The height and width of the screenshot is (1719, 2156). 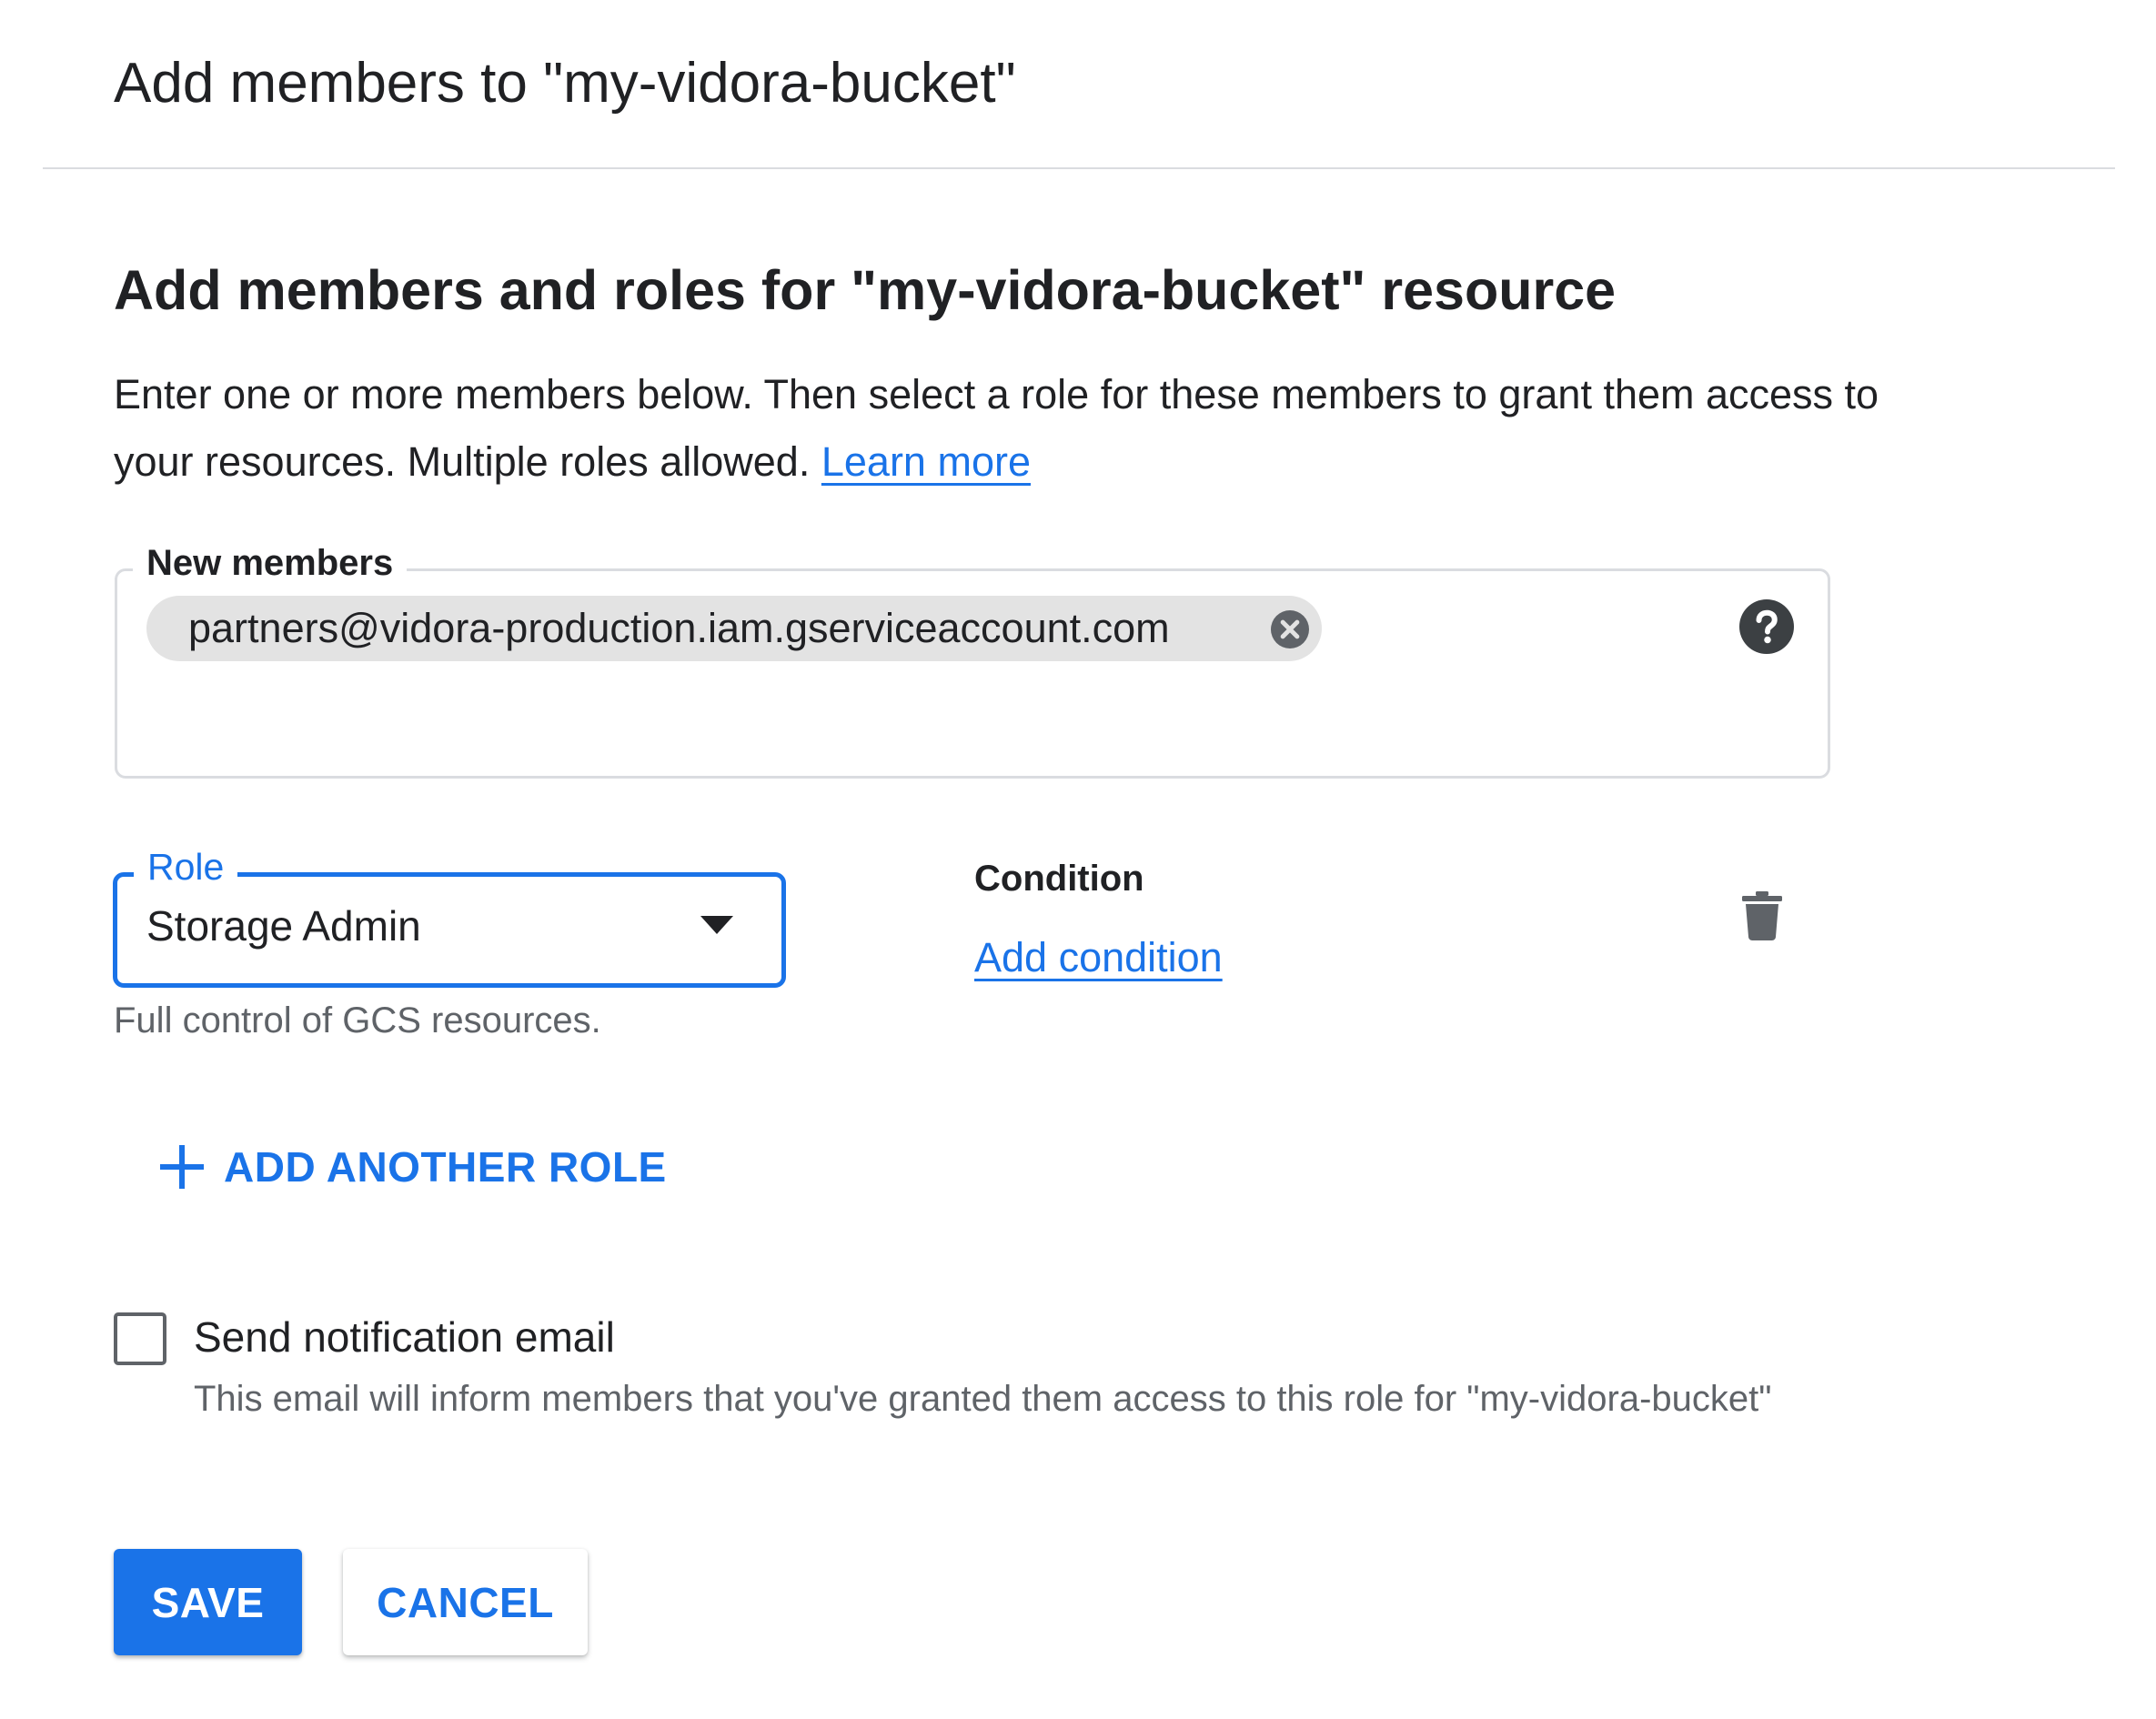 I want to click on send-notification-checkbox, so click(x=140, y=1338).